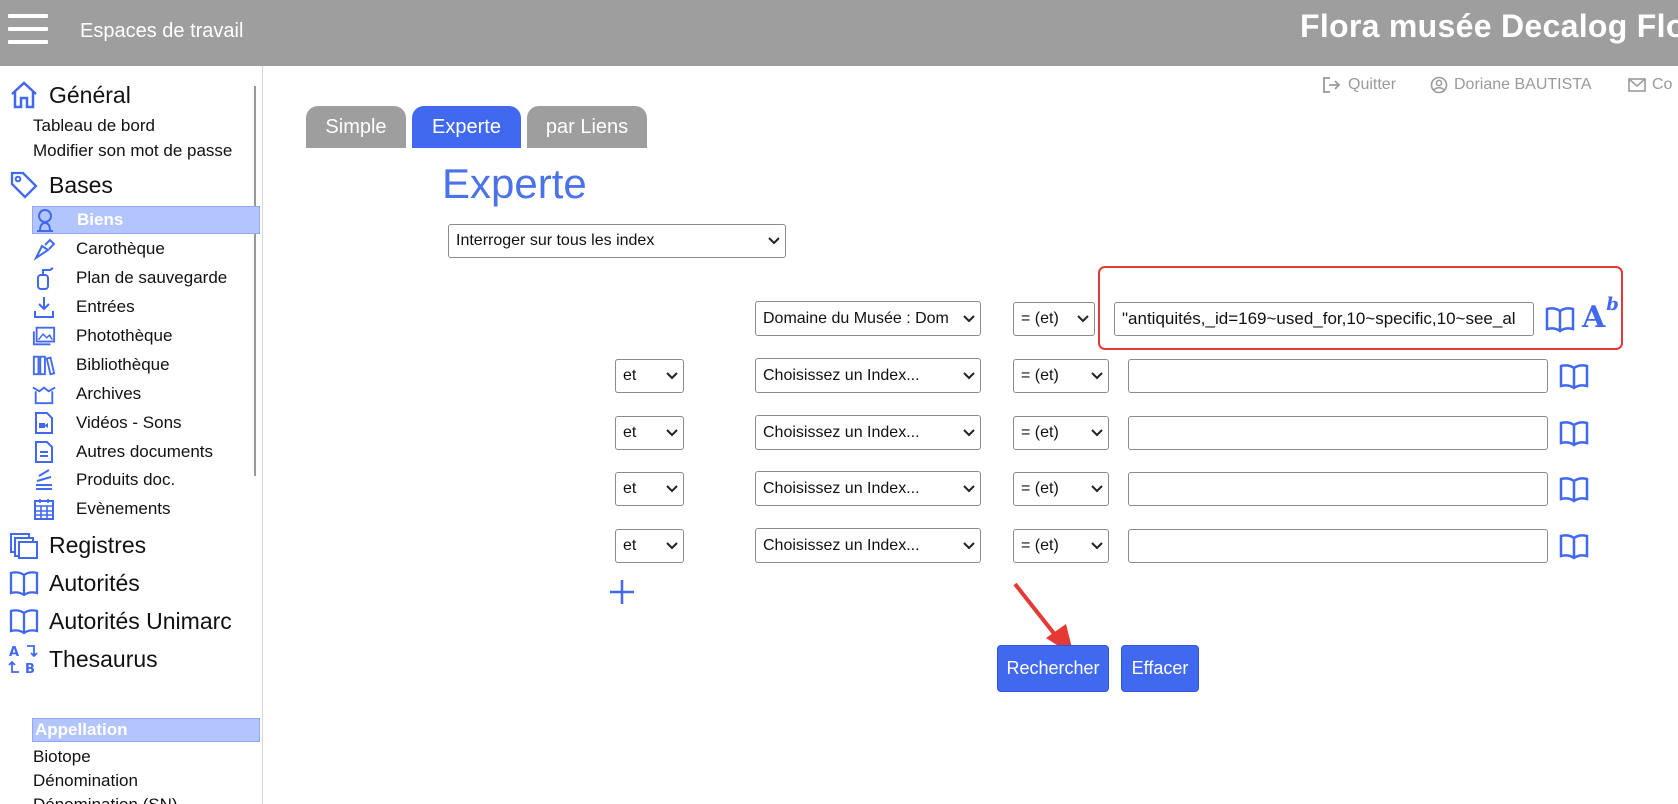 The height and width of the screenshot is (804, 1678). I want to click on tab-experte: Experte, so click(466, 127).